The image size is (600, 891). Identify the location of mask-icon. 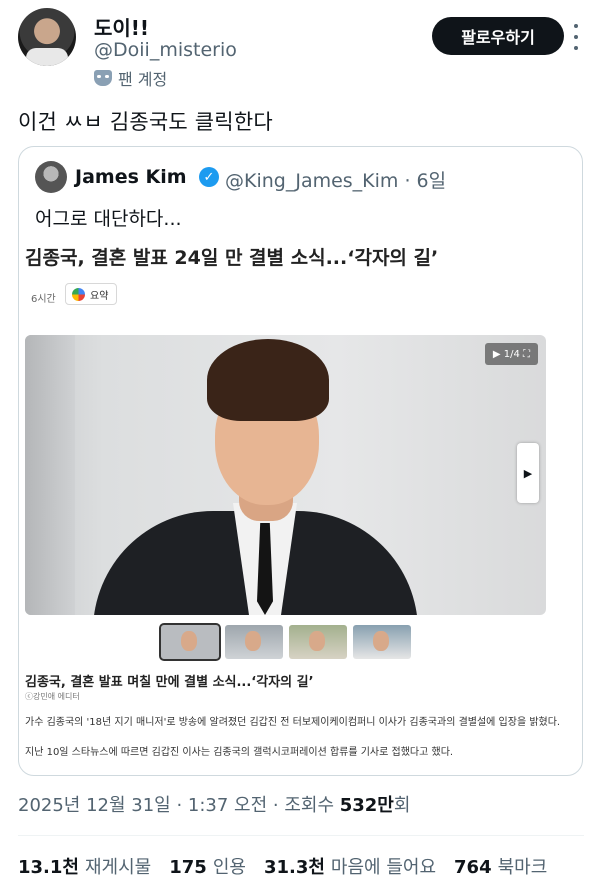
(103, 78).